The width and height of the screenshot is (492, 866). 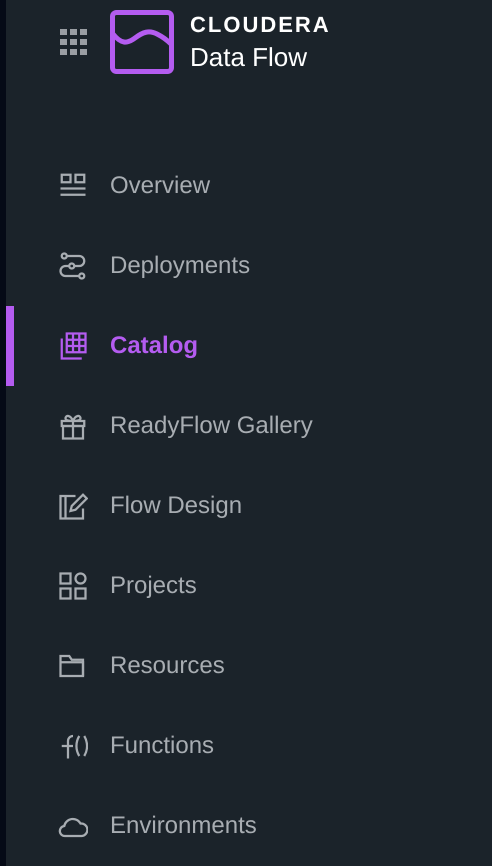 What do you see at coordinates (127, 586) in the screenshot?
I see `nav-item: Projects` at bounding box center [127, 586].